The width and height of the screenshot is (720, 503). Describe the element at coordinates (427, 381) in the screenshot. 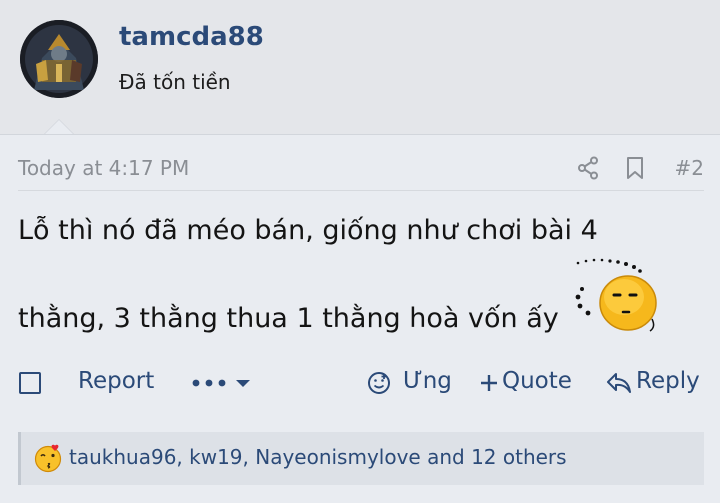

I see `react-label: Ưng` at that location.